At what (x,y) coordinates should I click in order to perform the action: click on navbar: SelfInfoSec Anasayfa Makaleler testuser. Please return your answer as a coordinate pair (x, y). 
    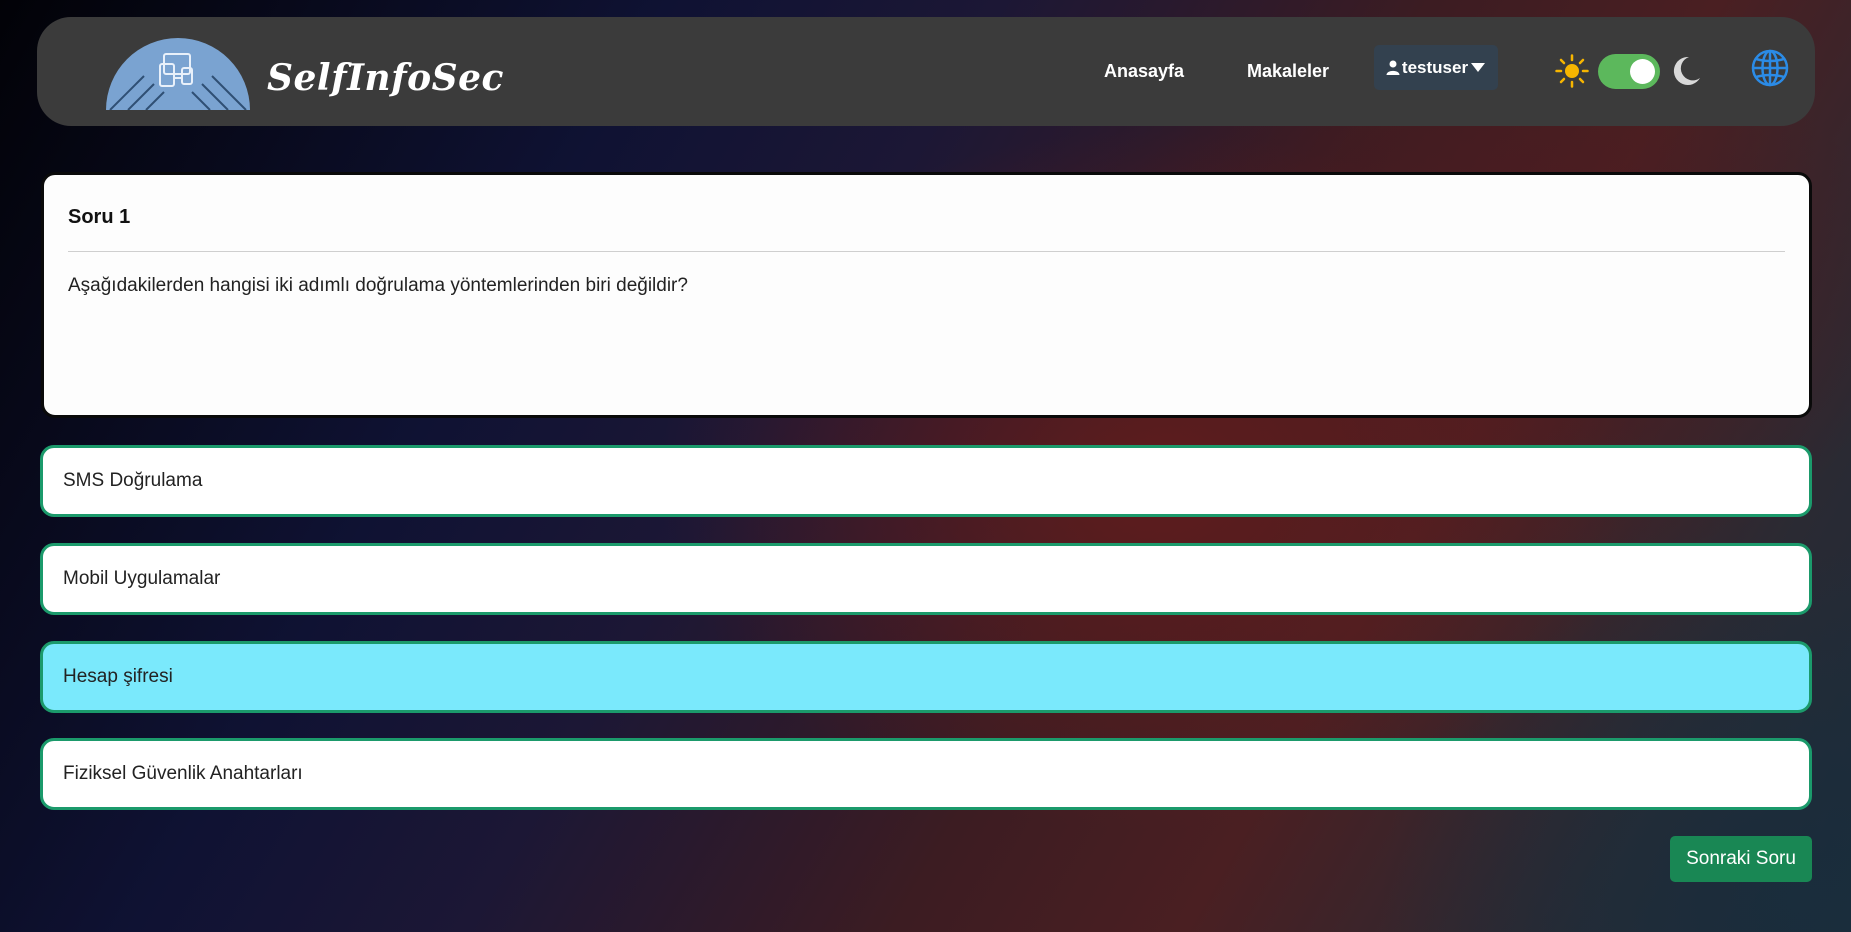
    Looking at the image, I should click on (926, 71).